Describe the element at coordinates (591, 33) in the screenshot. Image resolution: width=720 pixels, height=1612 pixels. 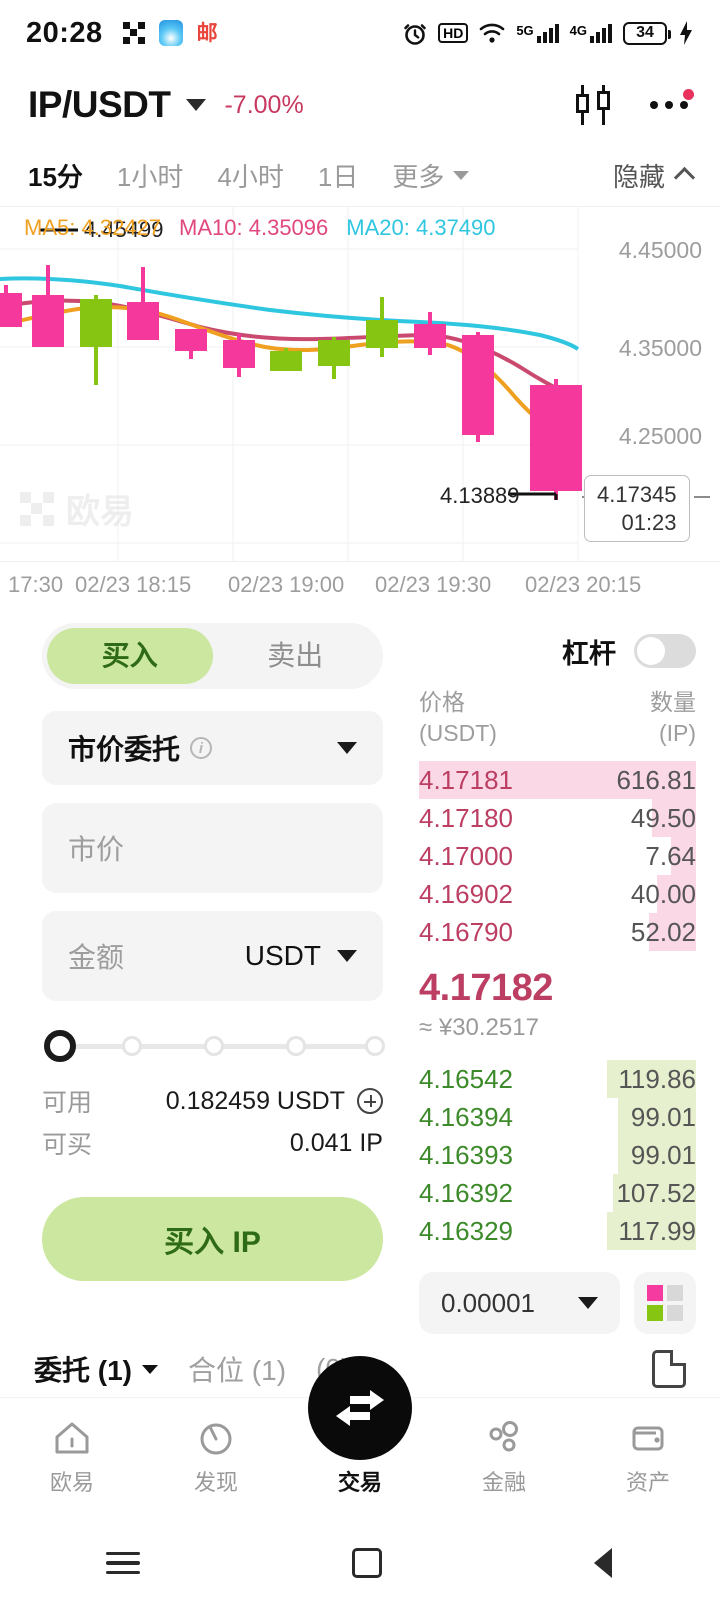
I see `signal-4g-icon: 4G` at that location.